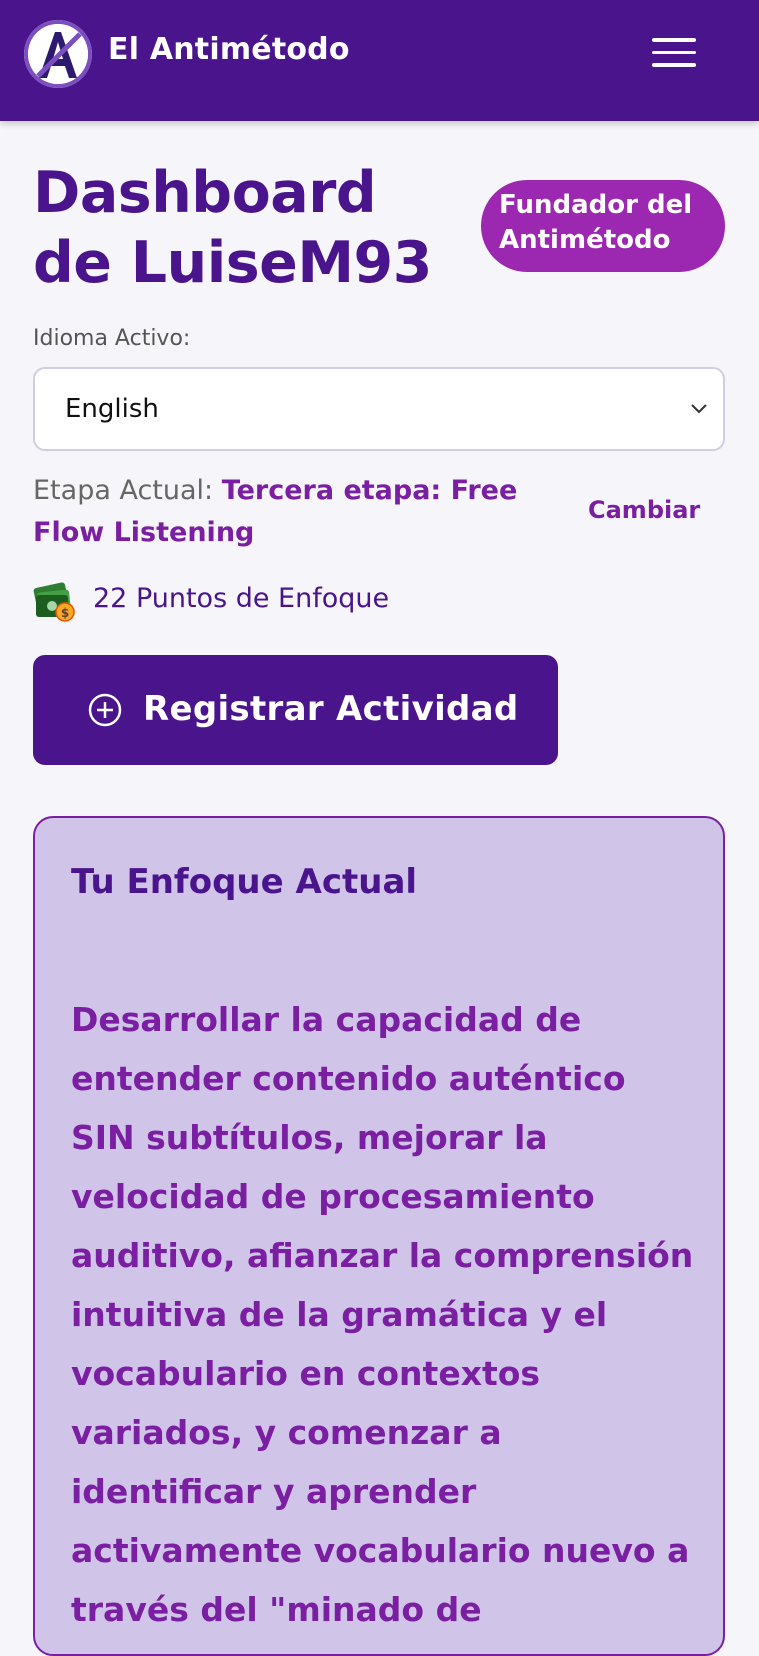 The width and height of the screenshot is (759, 1656). I want to click on register-activity-button: Registrar Actividad, so click(295, 710).